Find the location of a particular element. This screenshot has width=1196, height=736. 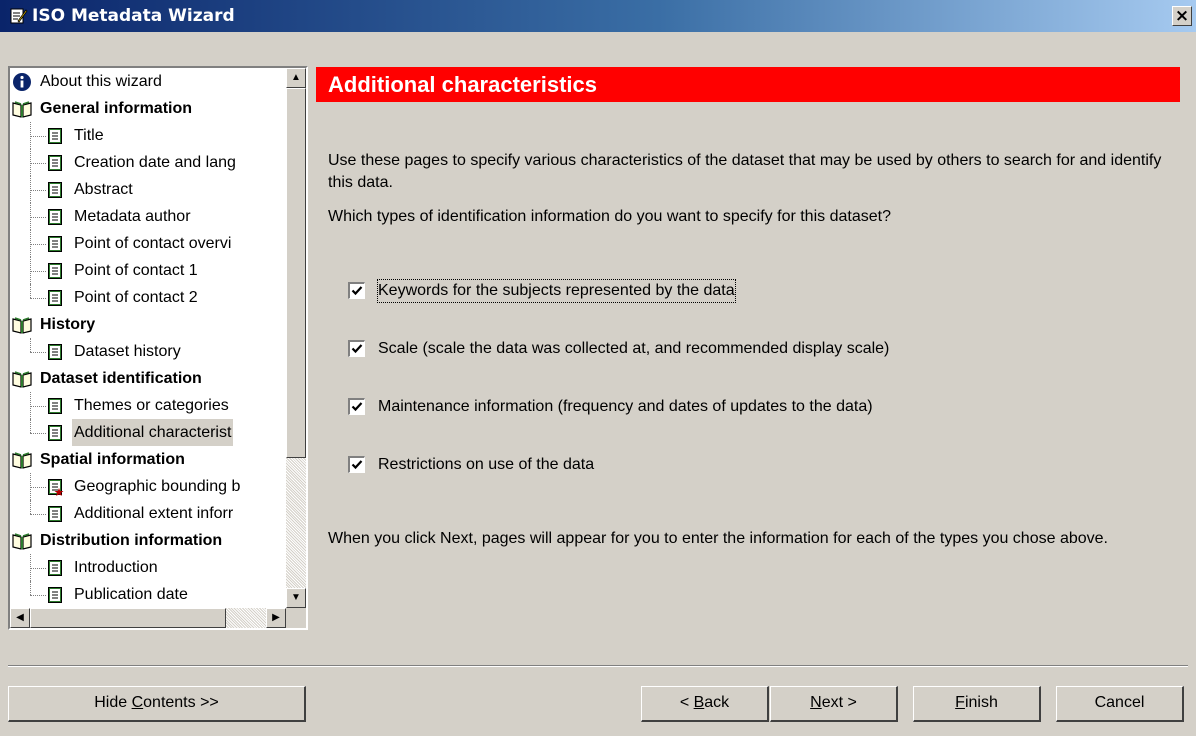

tree-item: Additional extent inforr is located at coordinates (148, 513).